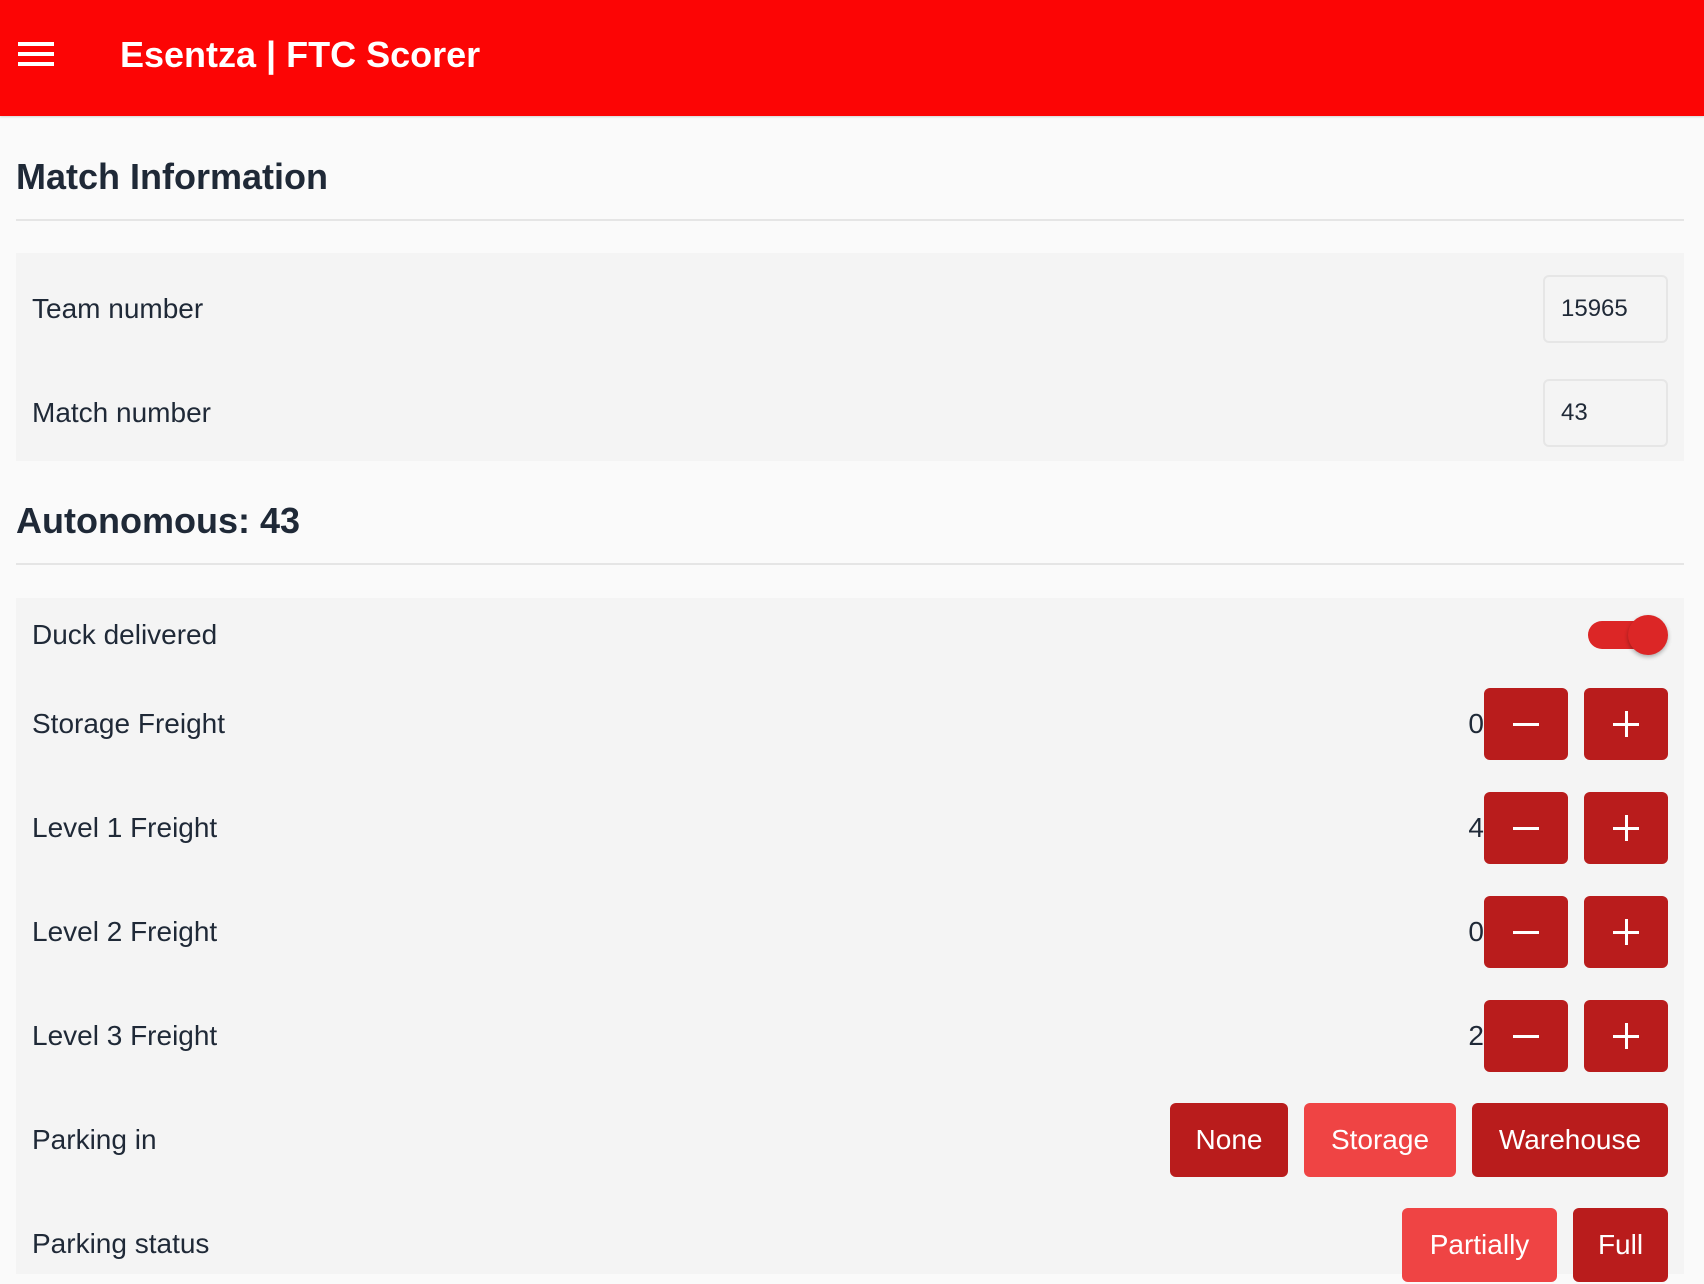 This screenshot has width=1704, height=1284. I want to click on match-number-label: Match number, so click(121, 412).